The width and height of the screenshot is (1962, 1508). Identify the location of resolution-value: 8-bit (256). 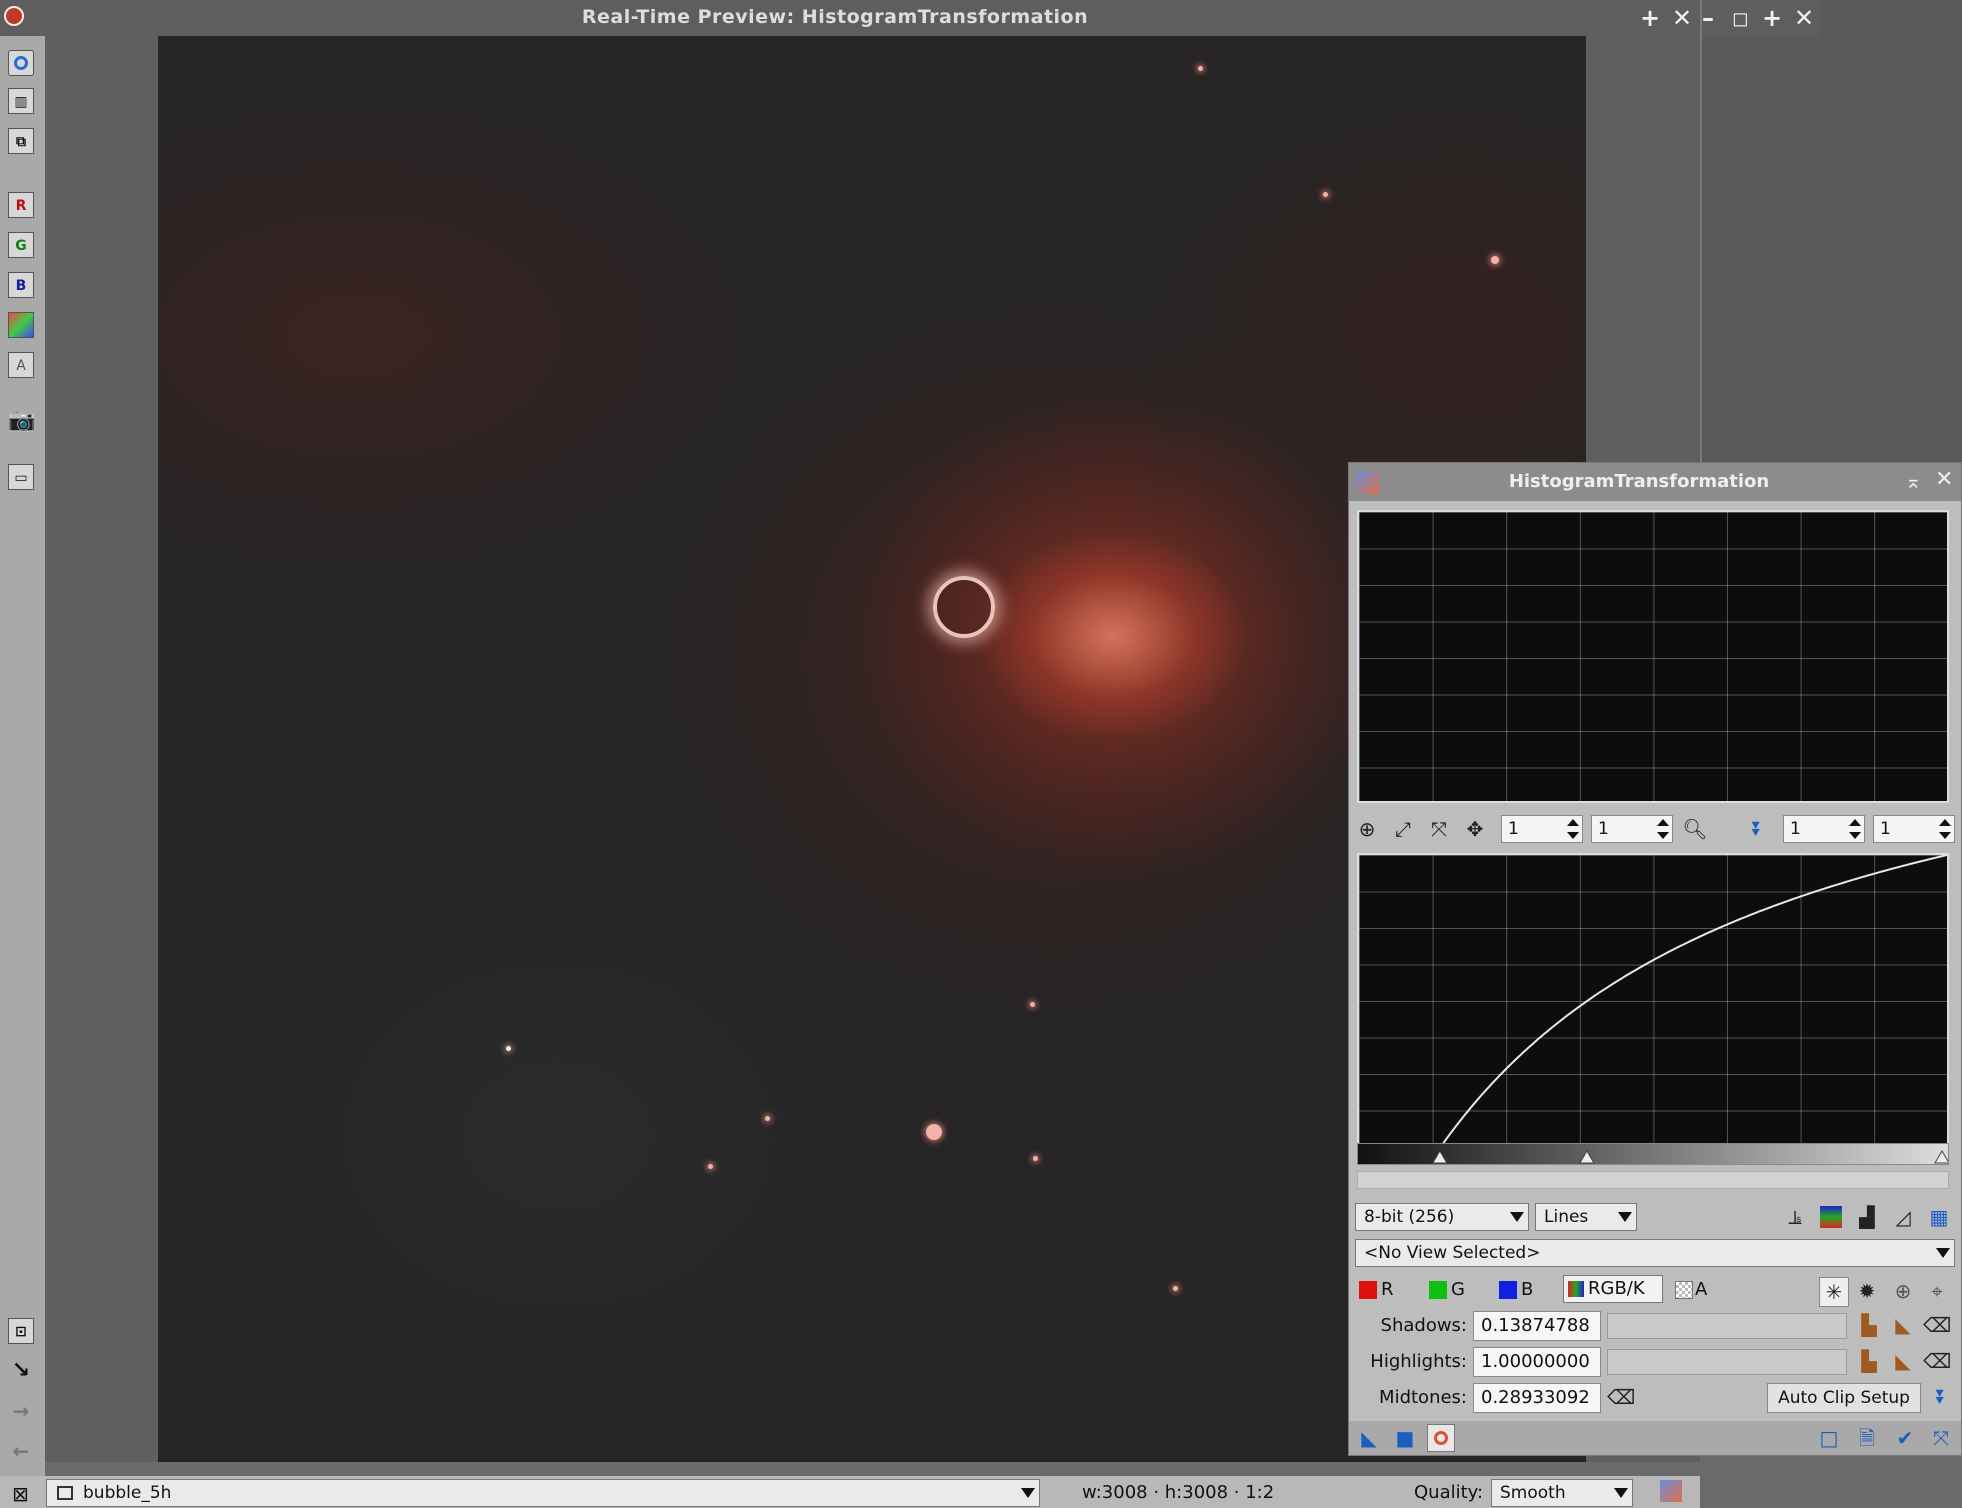
(1409, 1217).